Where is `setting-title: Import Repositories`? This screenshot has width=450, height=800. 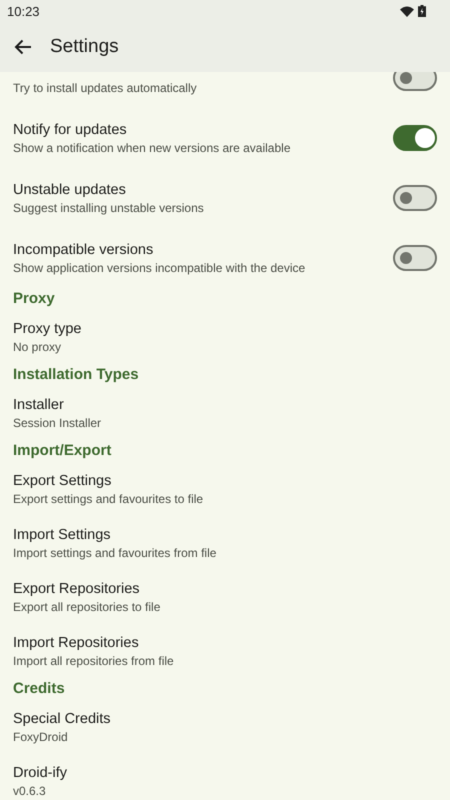 setting-title: Import Repositories is located at coordinates (76, 643).